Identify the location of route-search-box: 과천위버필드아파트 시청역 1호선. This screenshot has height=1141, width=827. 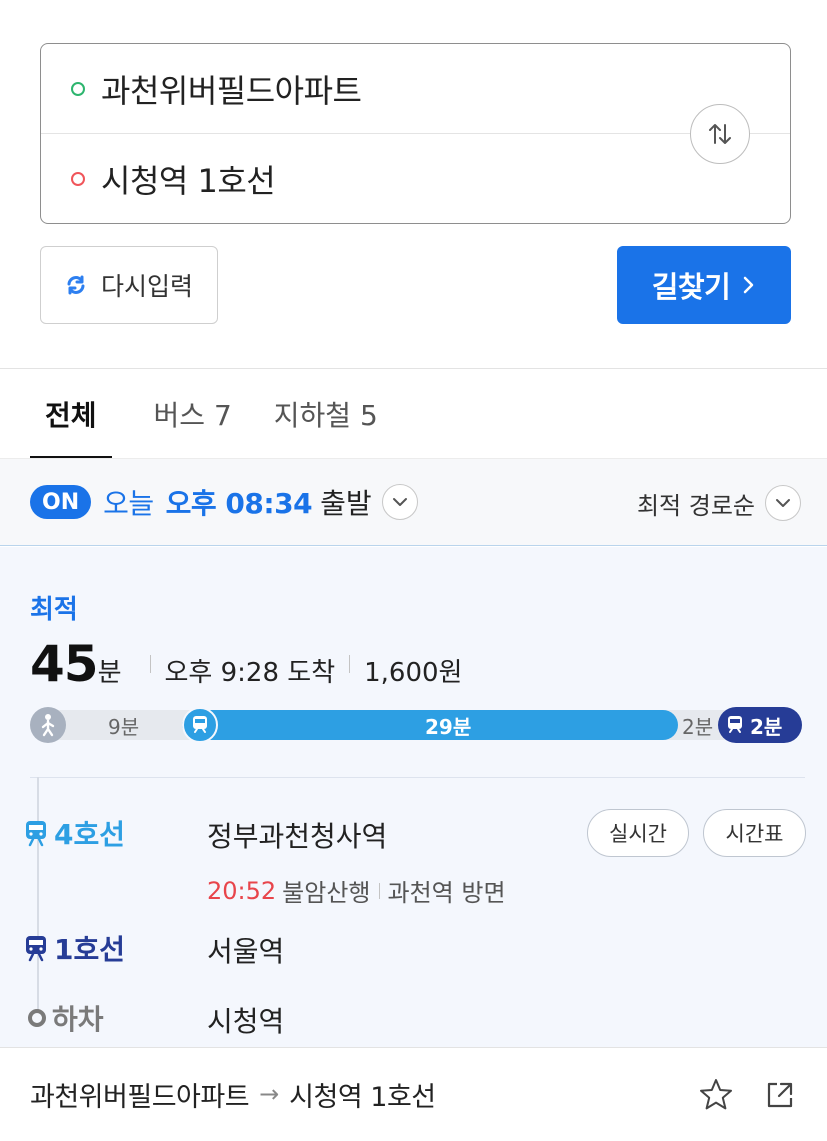
(415, 133).